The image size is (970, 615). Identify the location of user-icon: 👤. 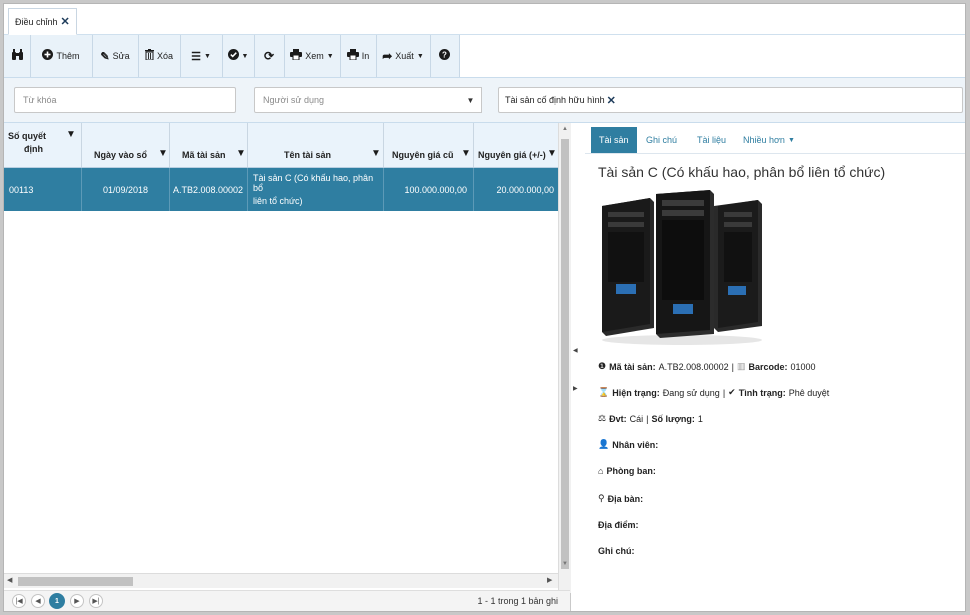
(604, 444).